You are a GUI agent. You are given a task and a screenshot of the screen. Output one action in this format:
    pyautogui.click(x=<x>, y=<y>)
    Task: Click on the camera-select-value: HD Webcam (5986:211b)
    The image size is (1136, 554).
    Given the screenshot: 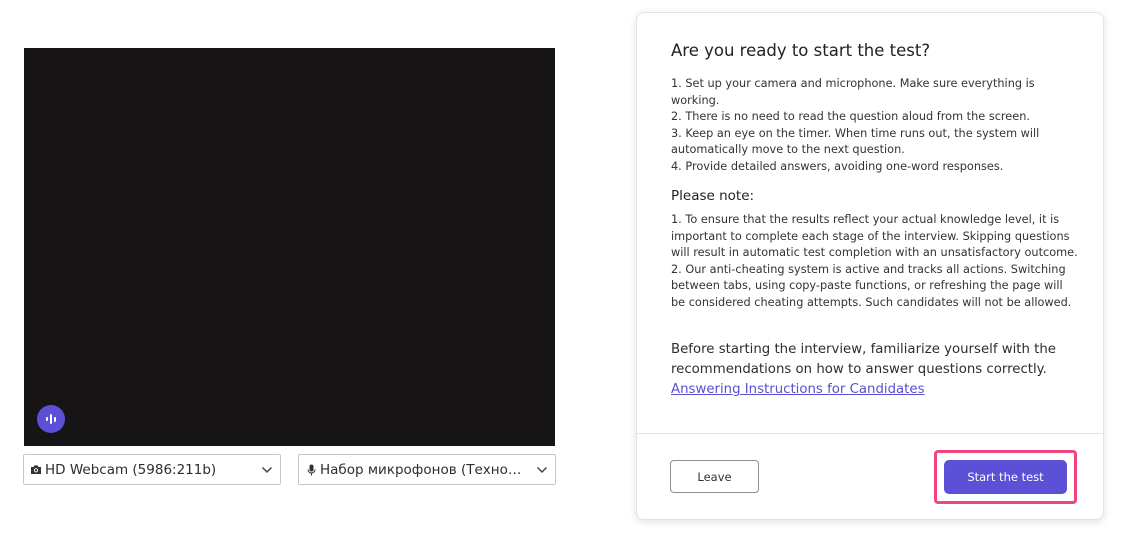 What is the action you would take?
    pyautogui.click(x=131, y=469)
    